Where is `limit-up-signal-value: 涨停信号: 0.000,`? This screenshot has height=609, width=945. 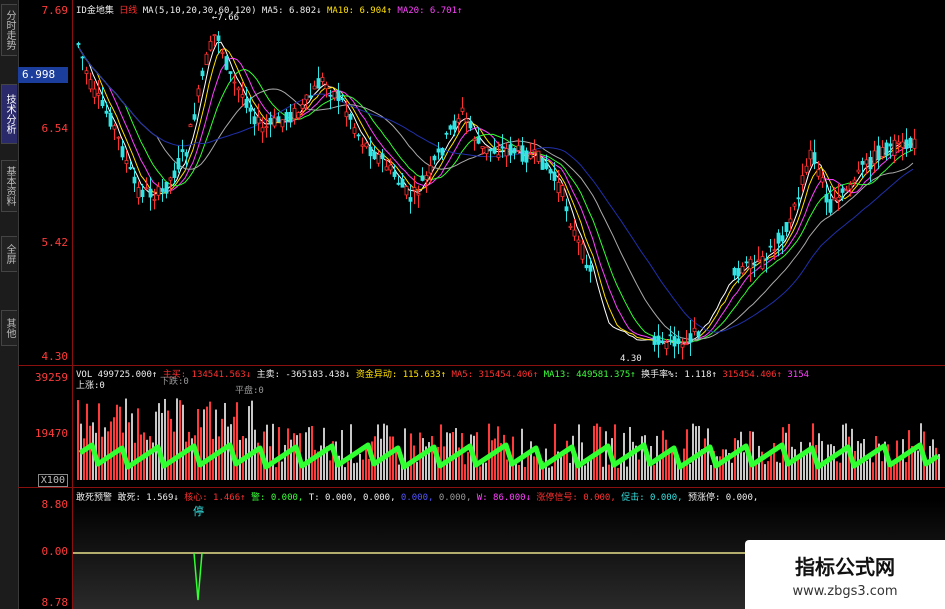 limit-up-signal-value: 涨停信号: 0.000, is located at coordinates (576, 498).